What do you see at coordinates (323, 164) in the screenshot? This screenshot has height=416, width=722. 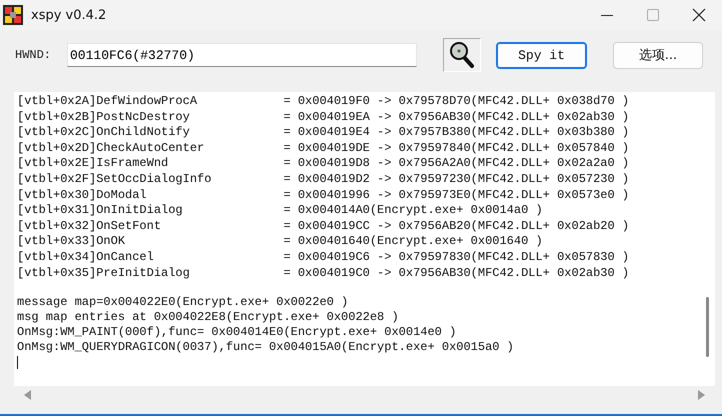 I see `vtable-line: [vtbl+0x2E]IsFrameWnd = 0x004019D8 -> 0x7956A2A0(MFC42.DLL+ 0x02a2a0 )` at bounding box center [323, 164].